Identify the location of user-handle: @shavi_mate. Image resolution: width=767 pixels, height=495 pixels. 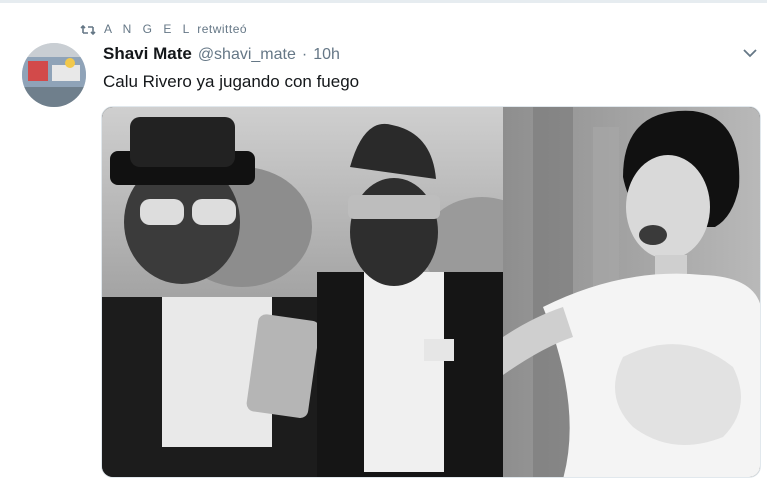
(247, 55).